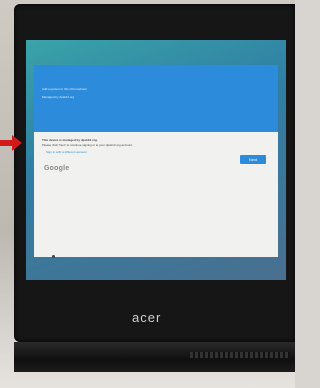  What do you see at coordinates (253, 159) in the screenshot?
I see `next-button: Next` at bounding box center [253, 159].